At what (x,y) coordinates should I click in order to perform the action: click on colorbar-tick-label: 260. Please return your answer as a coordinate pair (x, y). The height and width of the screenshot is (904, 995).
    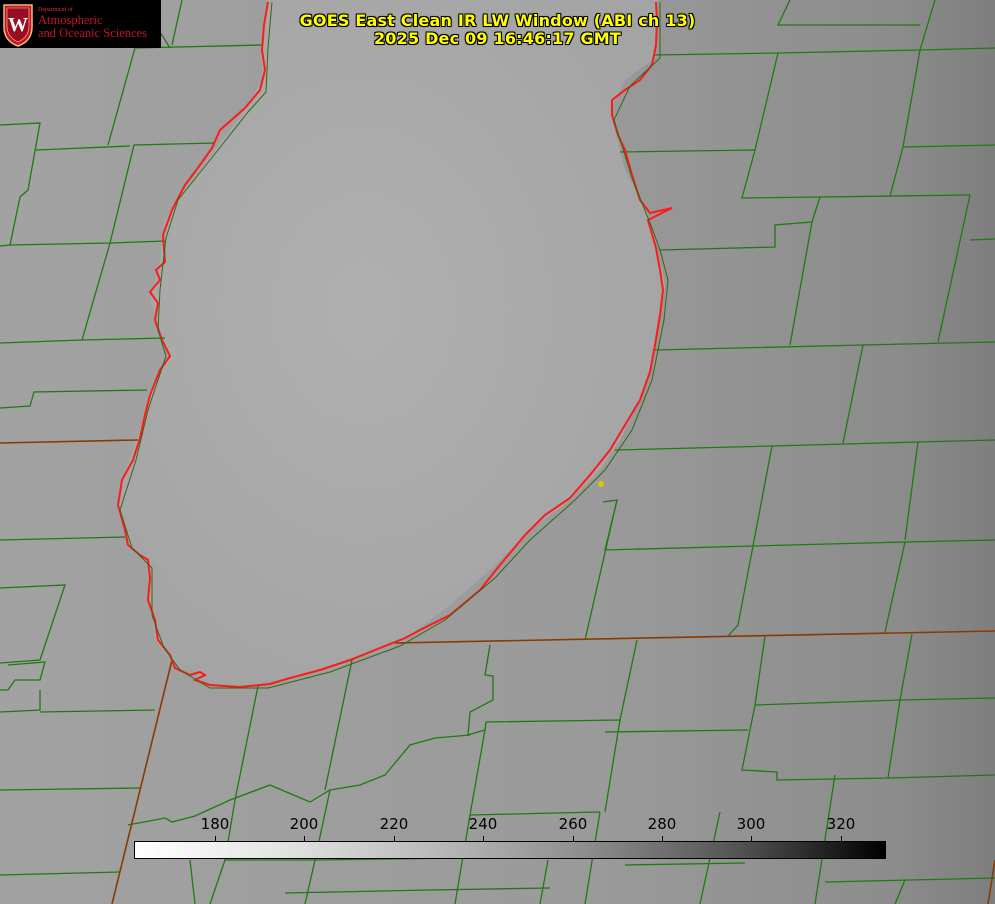
    Looking at the image, I should click on (573, 824).